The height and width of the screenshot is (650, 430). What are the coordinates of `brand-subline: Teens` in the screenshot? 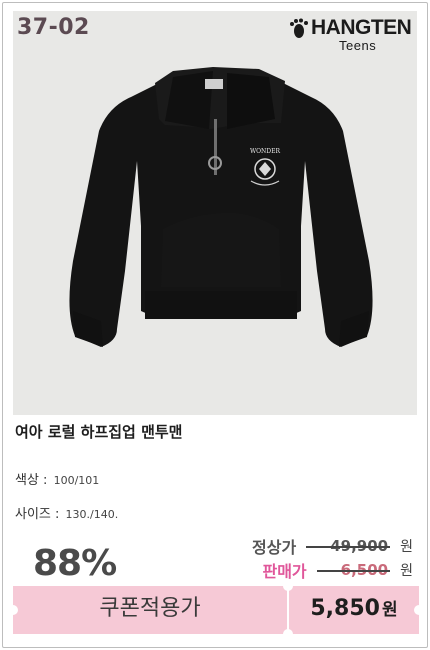 It's located at (358, 45).